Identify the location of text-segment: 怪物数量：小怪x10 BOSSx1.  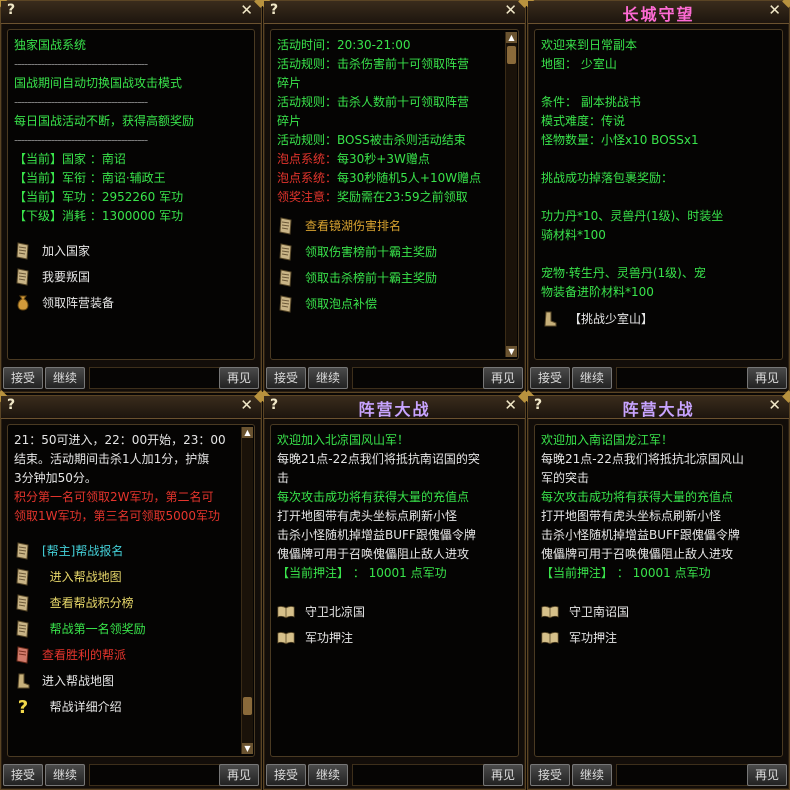
(620, 140).